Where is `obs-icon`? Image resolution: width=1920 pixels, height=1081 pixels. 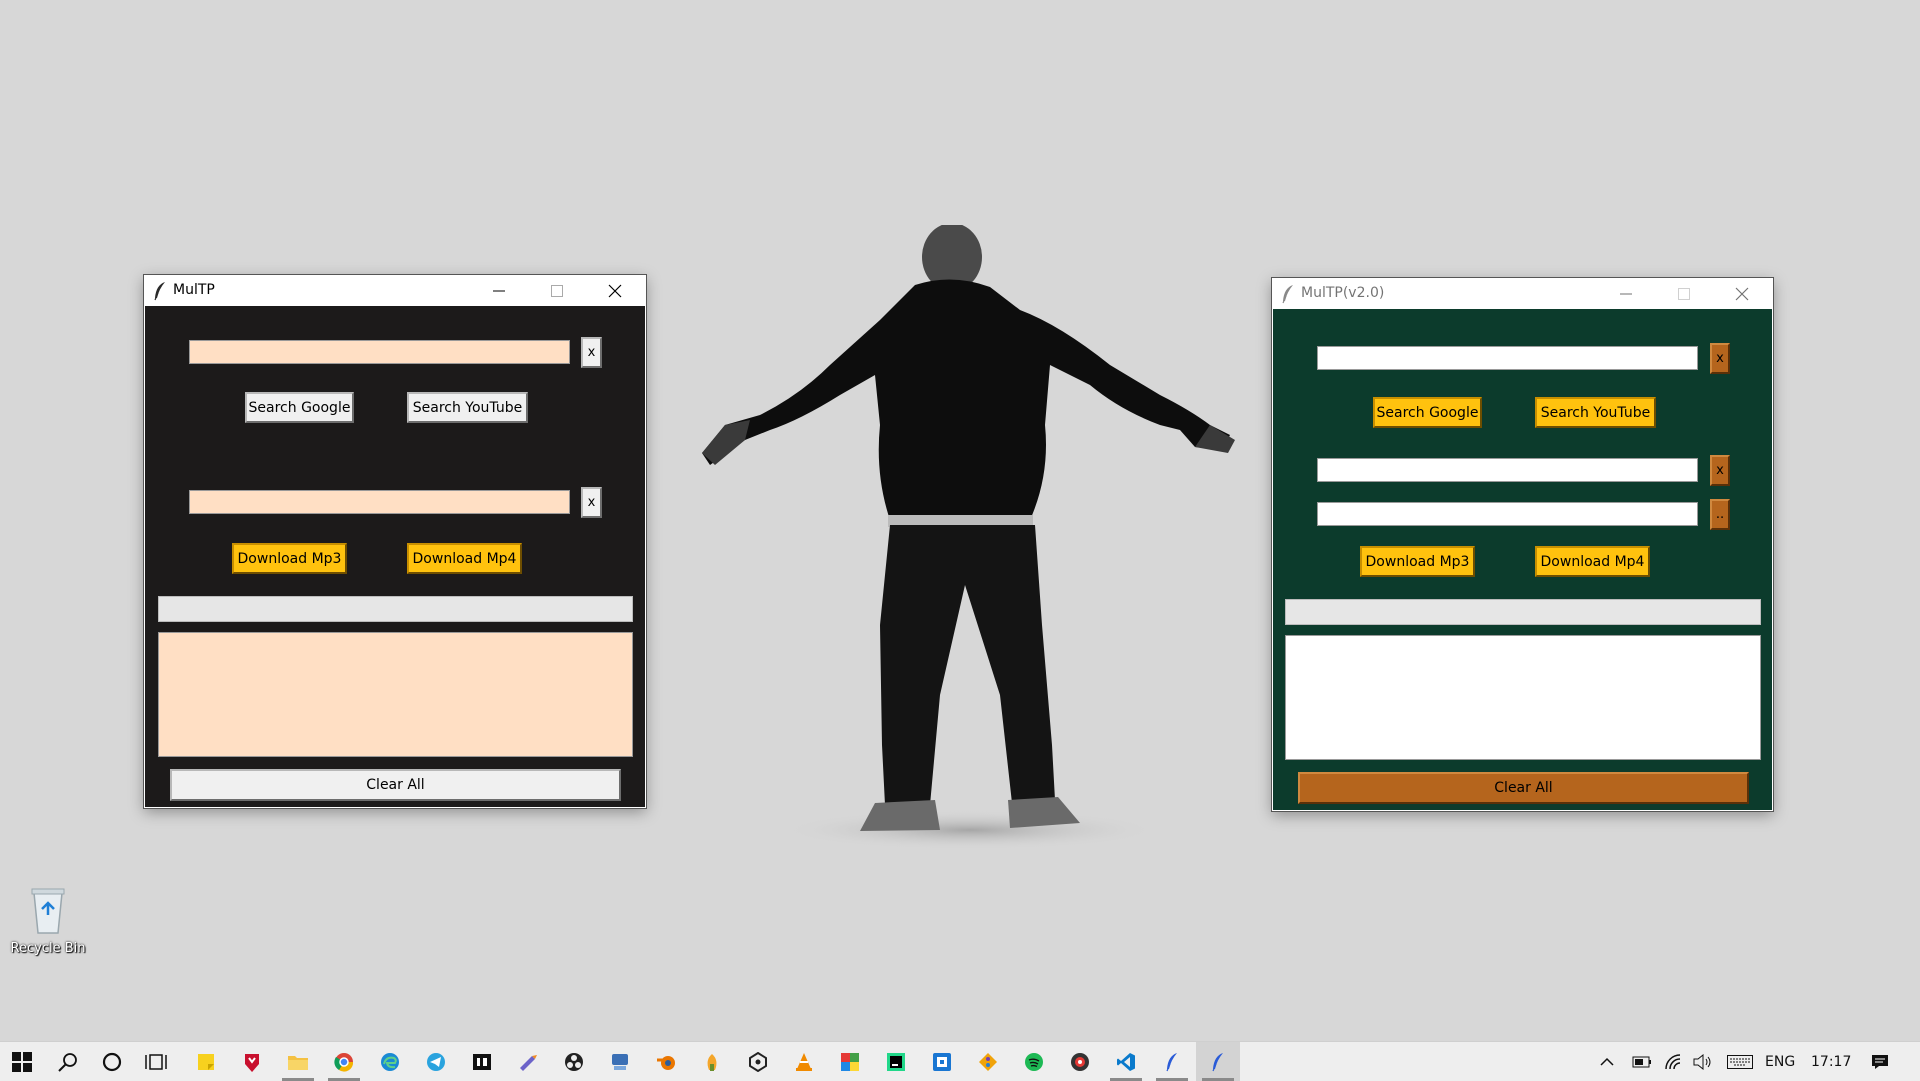
obs-icon is located at coordinates (574, 1061).